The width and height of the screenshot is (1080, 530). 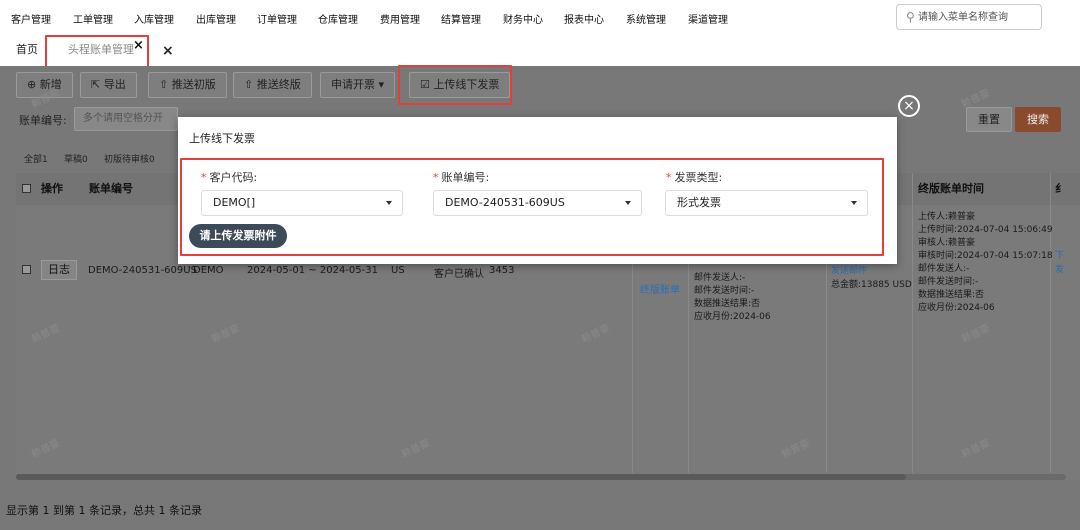 What do you see at coordinates (989, 119) in the screenshot?
I see `reset-button: 重置` at bounding box center [989, 119].